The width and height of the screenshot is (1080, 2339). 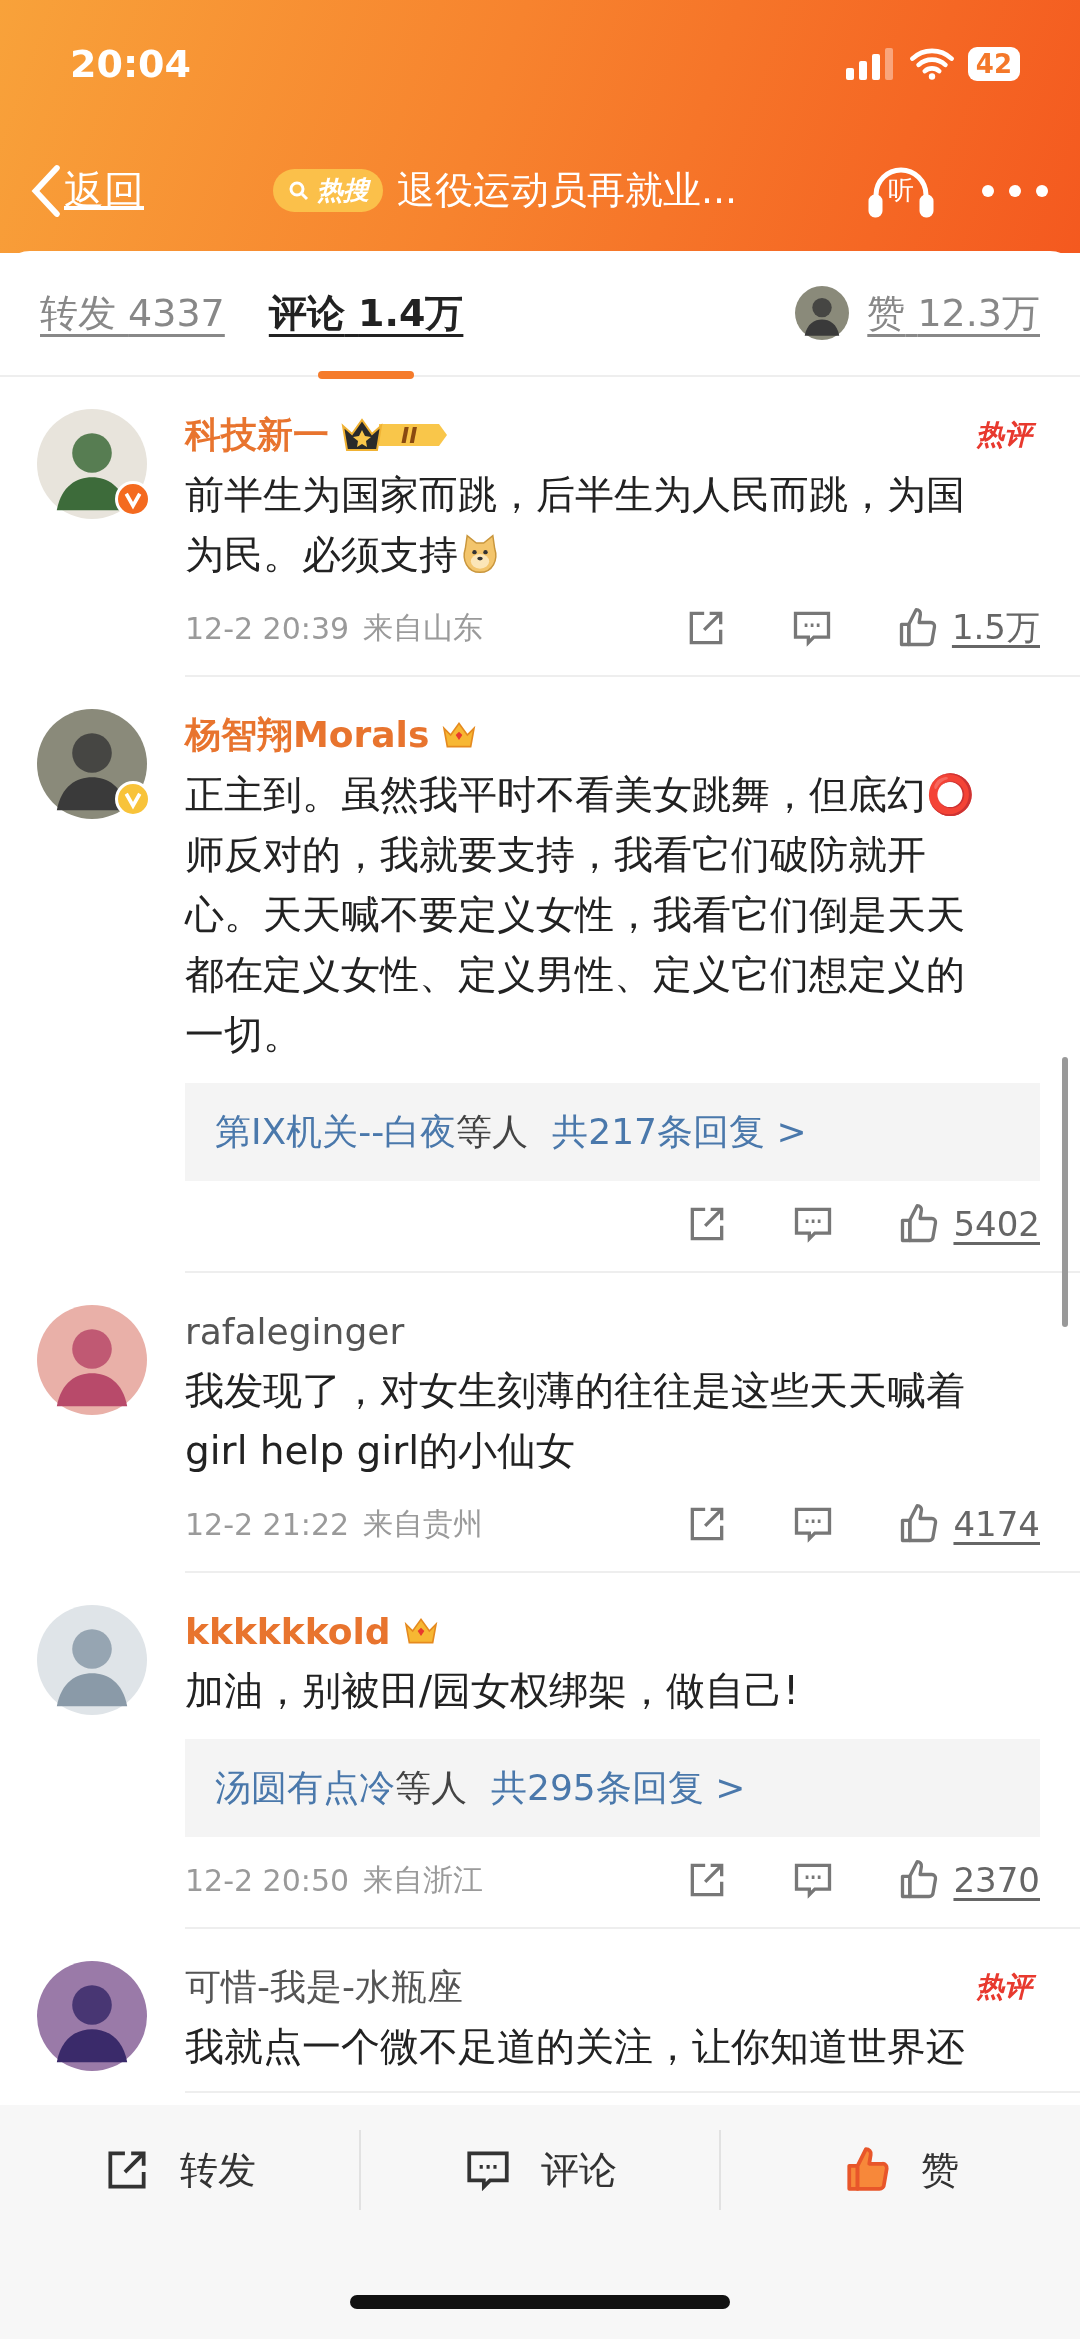 What do you see at coordinates (996, 1224) in the screenshot?
I see `like-count: 5402` at bounding box center [996, 1224].